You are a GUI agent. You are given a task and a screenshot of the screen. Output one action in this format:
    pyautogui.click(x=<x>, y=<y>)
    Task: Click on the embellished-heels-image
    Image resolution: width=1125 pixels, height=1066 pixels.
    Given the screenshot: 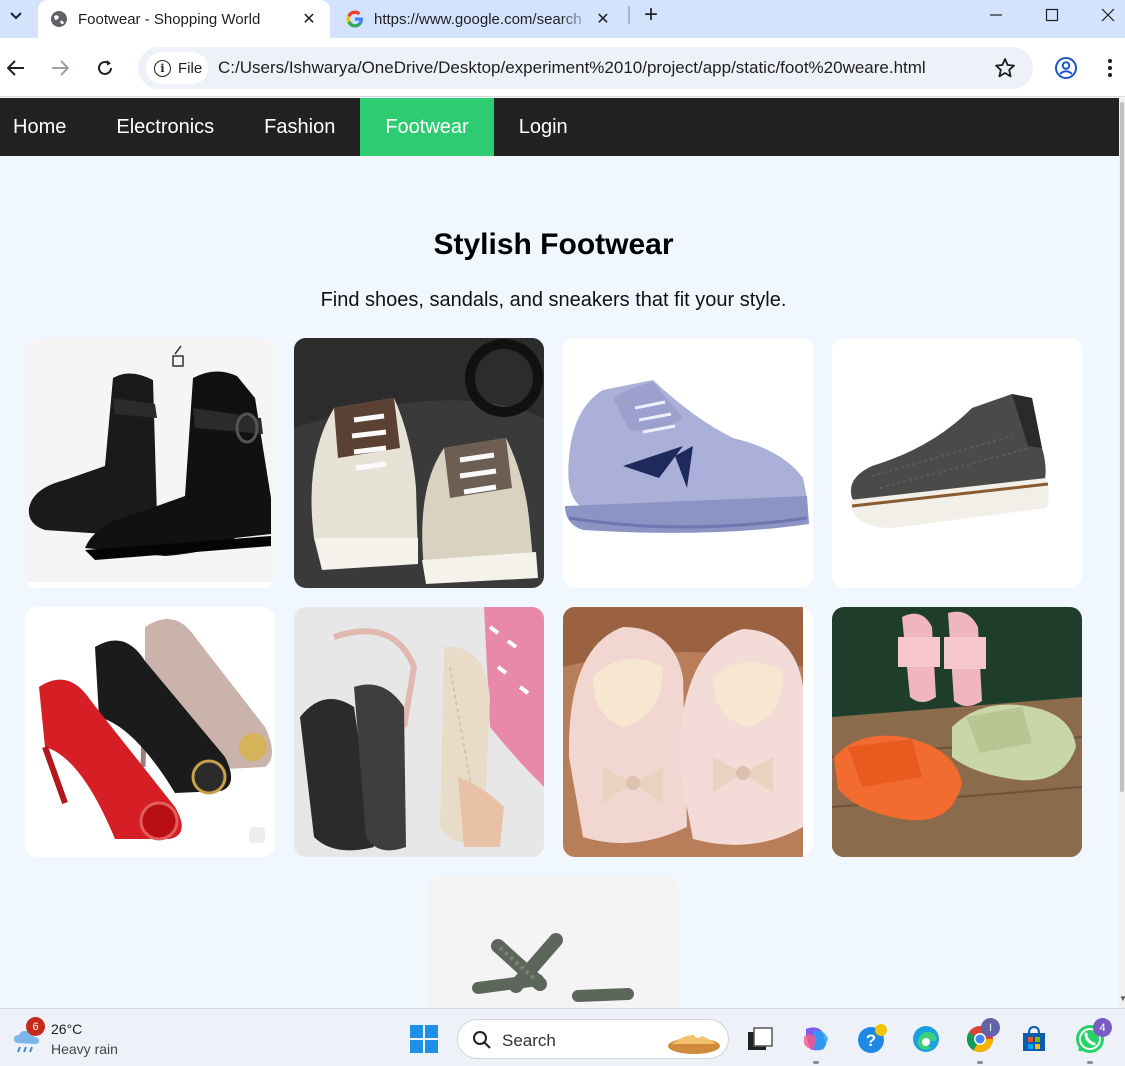 What is the action you would take?
    pyautogui.click(x=150, y=732)
    